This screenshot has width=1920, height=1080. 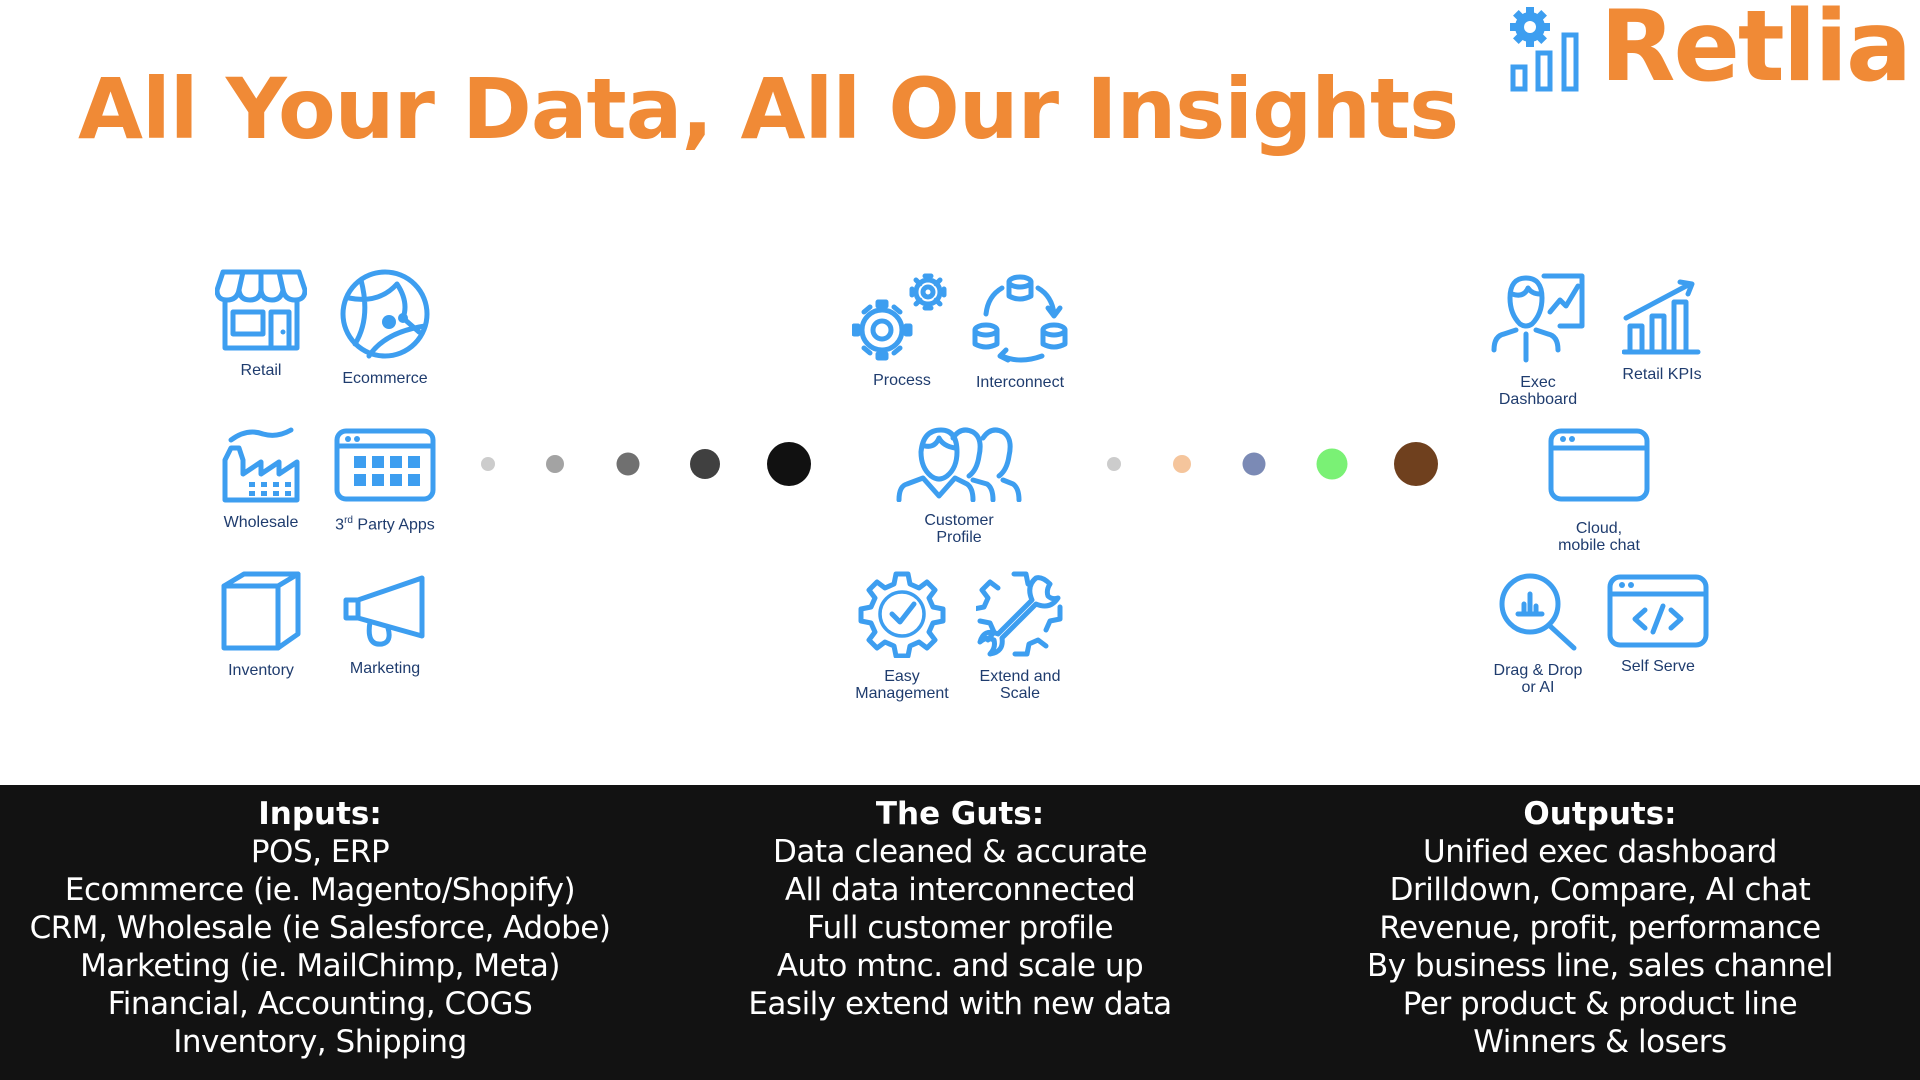 I want to click on outputs-line: Unified exec dashboard, so click(x=1600, y=852).